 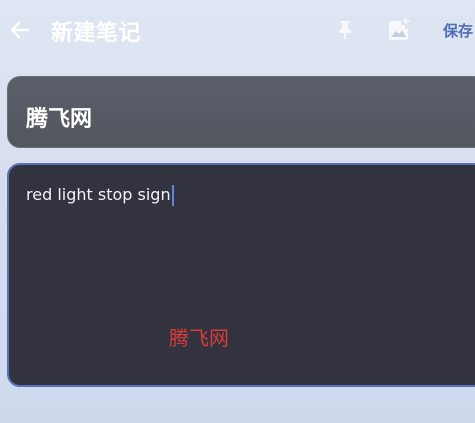 I want to click on back-button, so click(x=20, y=30).